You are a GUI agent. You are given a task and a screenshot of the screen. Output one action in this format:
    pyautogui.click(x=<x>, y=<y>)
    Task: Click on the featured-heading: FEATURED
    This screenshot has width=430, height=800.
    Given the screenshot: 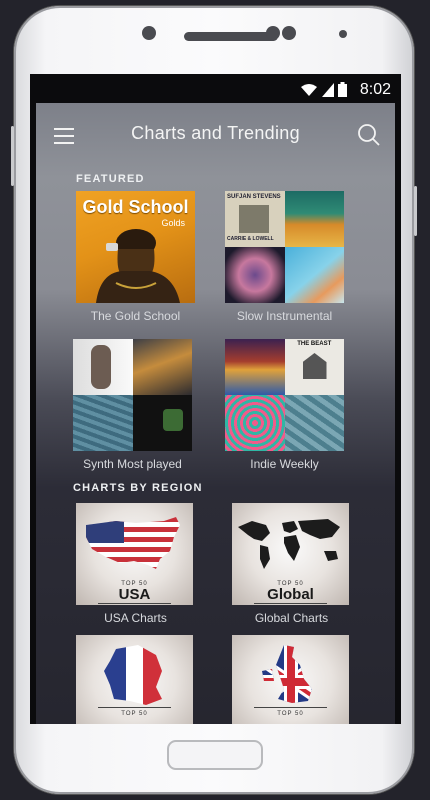 What is the action you would take?
    pyautogui.click(x=110, y=179)
    